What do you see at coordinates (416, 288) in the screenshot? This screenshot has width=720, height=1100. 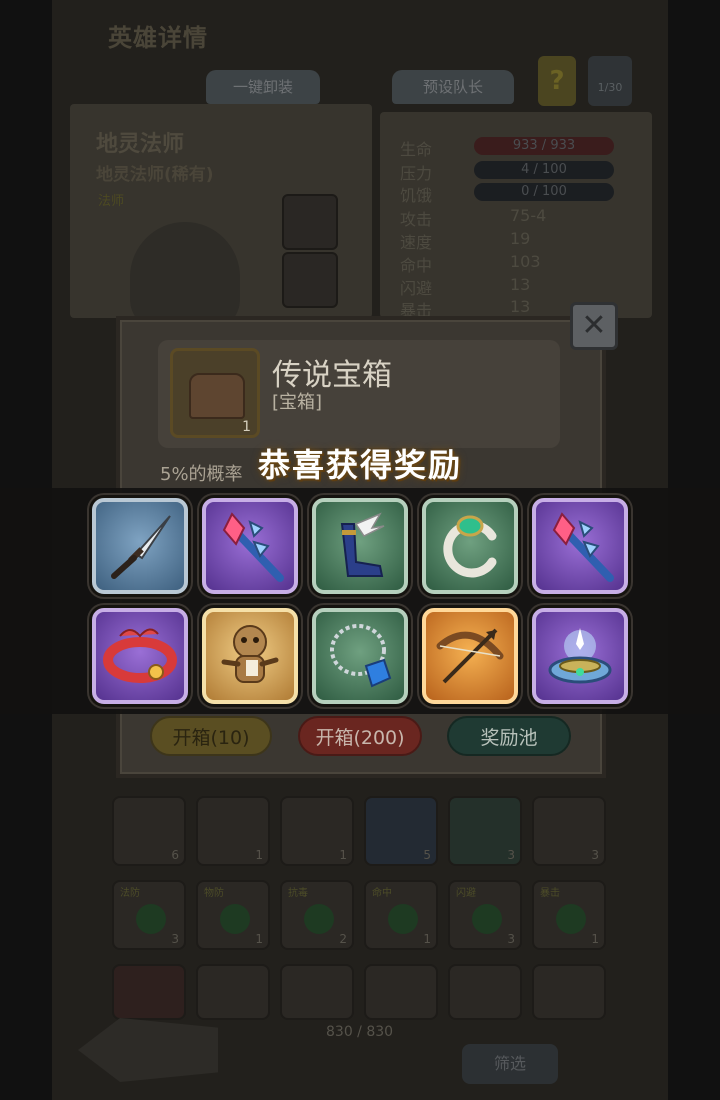 I see `stat-label: 闪避` at bounding box center [416, 288].